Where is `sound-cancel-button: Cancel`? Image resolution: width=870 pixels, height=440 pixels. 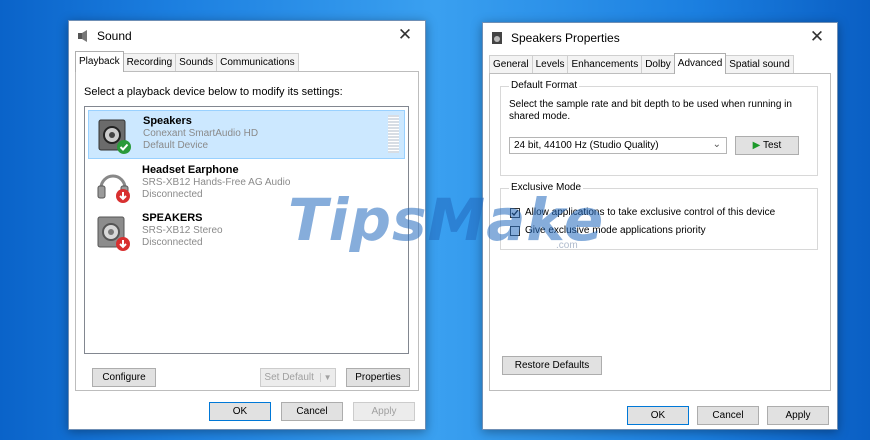
sound-cancel-button: Cancel is located at coordinates (312, 411).